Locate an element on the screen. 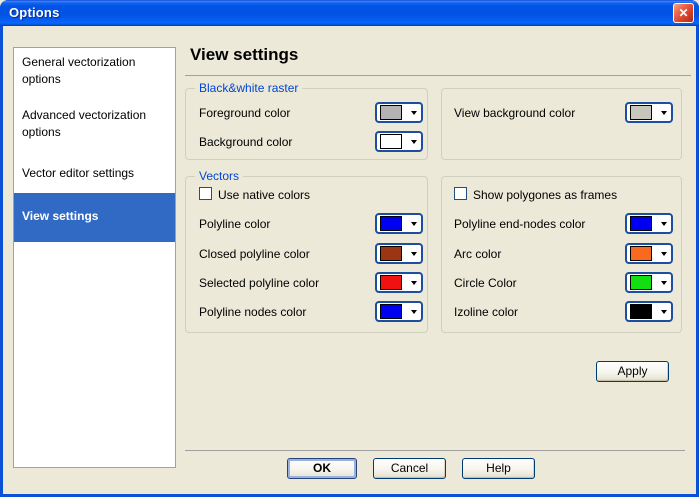 This screenshot has height=497, width=699. sidebar-item-advanced-vectorization: Advanced vectorization options is located at coordinates (94, 126).